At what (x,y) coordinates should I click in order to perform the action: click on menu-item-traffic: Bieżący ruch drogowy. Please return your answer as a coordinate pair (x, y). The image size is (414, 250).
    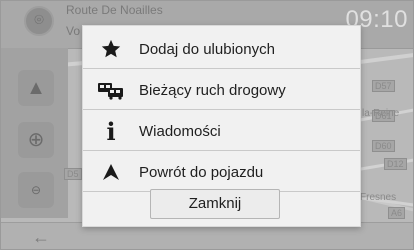
    Looking at the image, I should click on (221, 90).